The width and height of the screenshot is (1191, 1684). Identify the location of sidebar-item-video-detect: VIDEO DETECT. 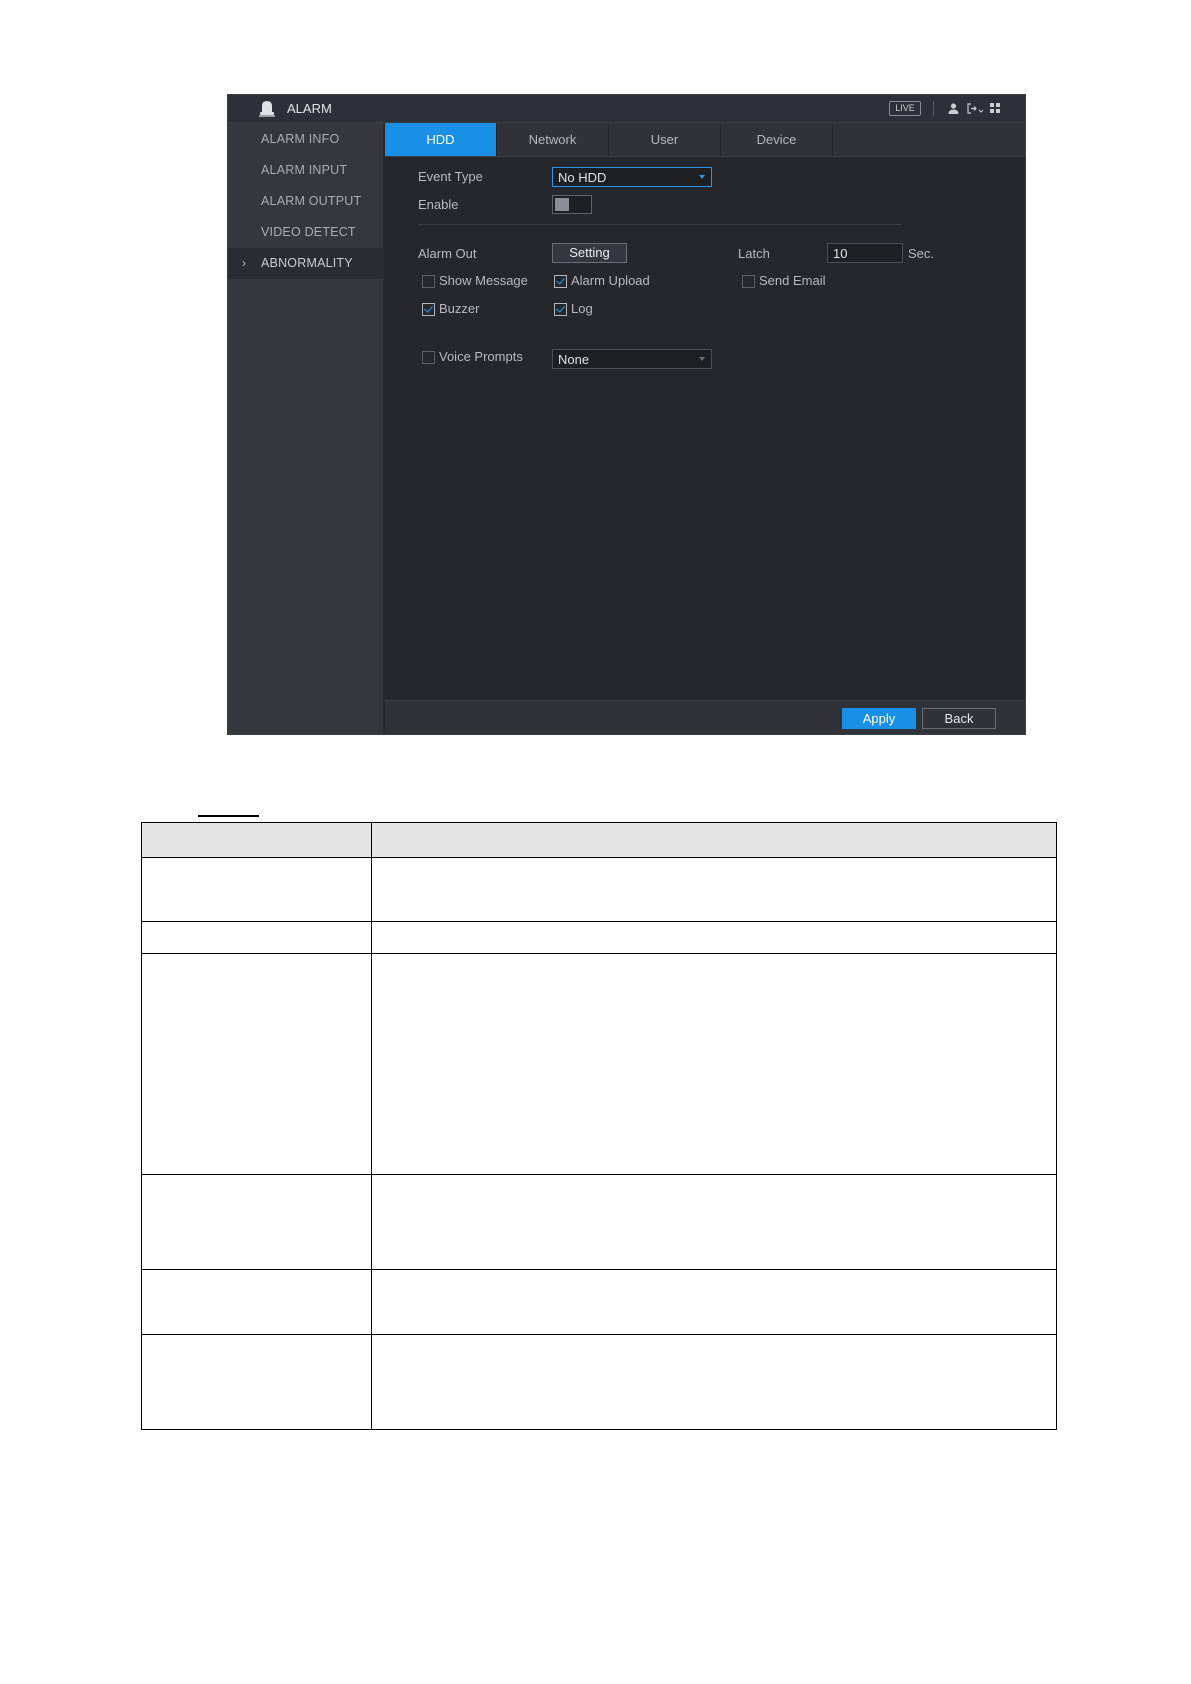
(305, 232).